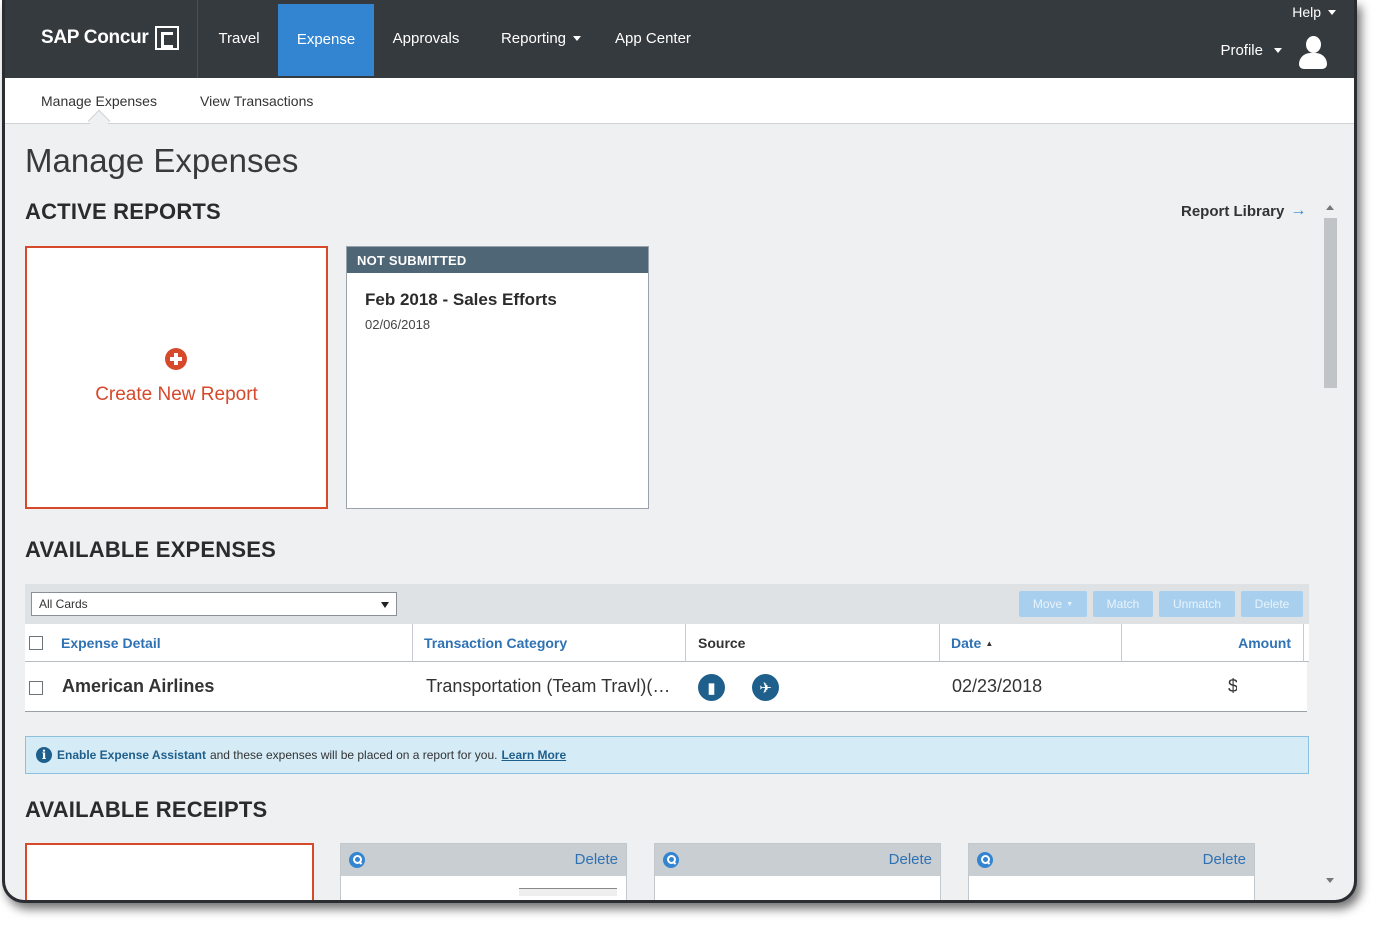 This screenshot has height=931, width=1384. I want to click on brand-name: SAP Concur, so click(95, 37).